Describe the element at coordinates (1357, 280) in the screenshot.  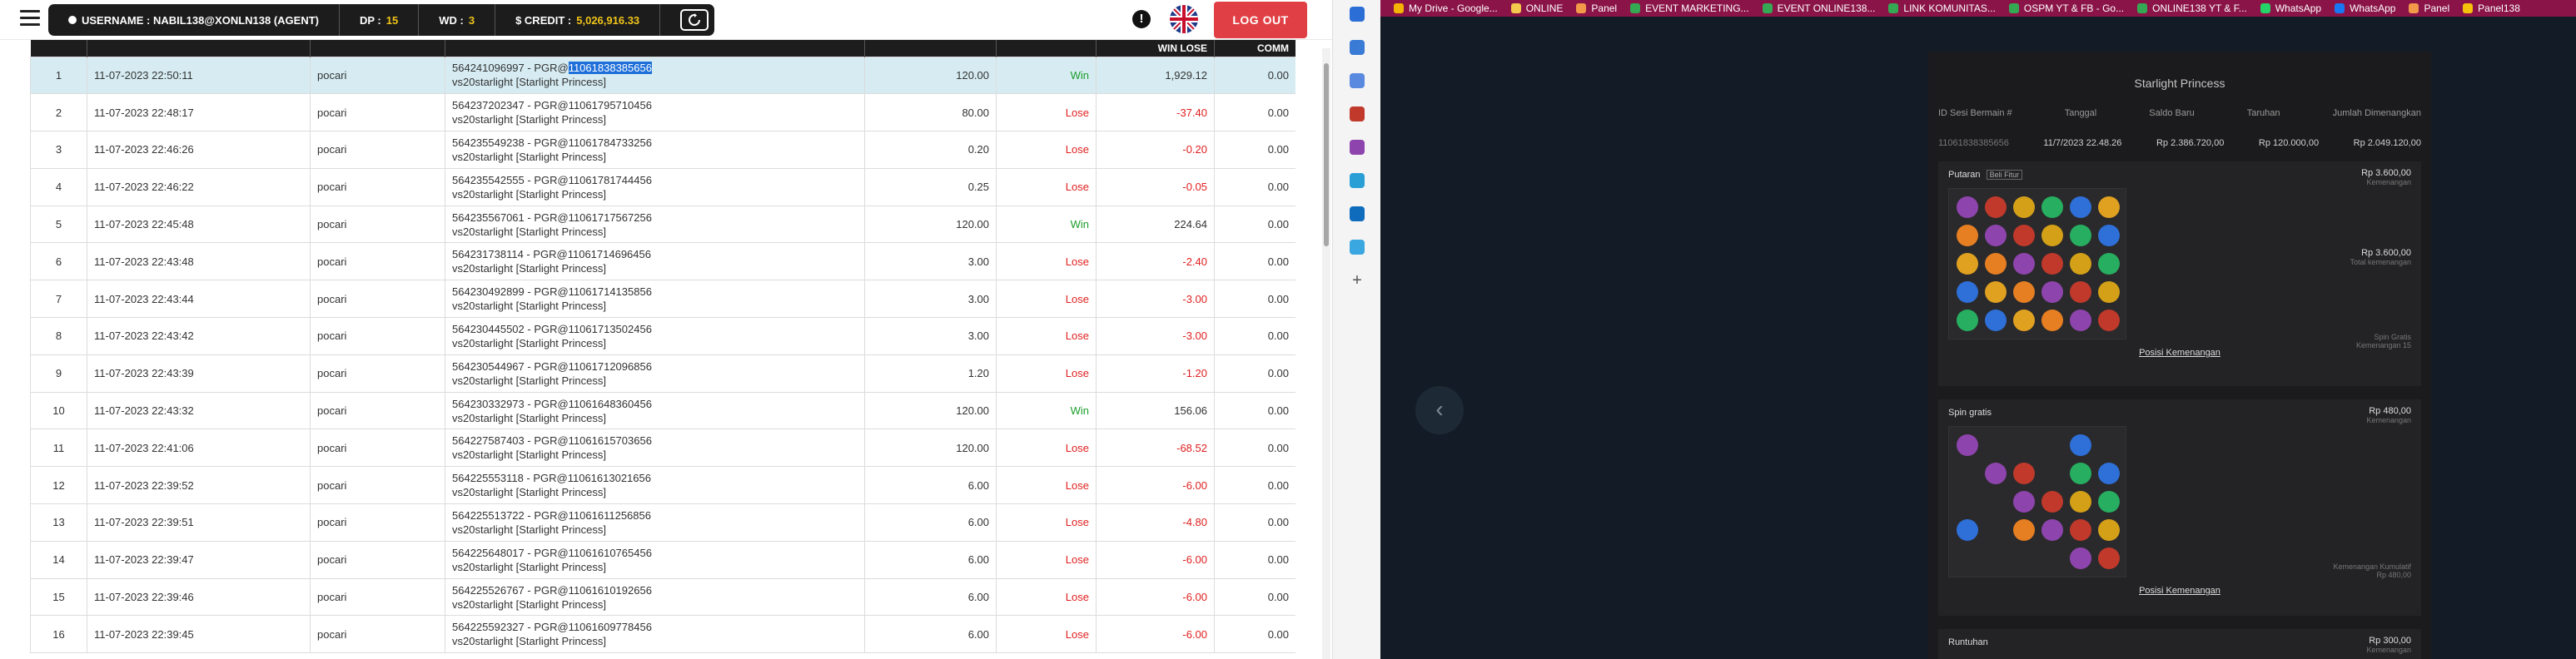
I see `add-icon: +` at that location.